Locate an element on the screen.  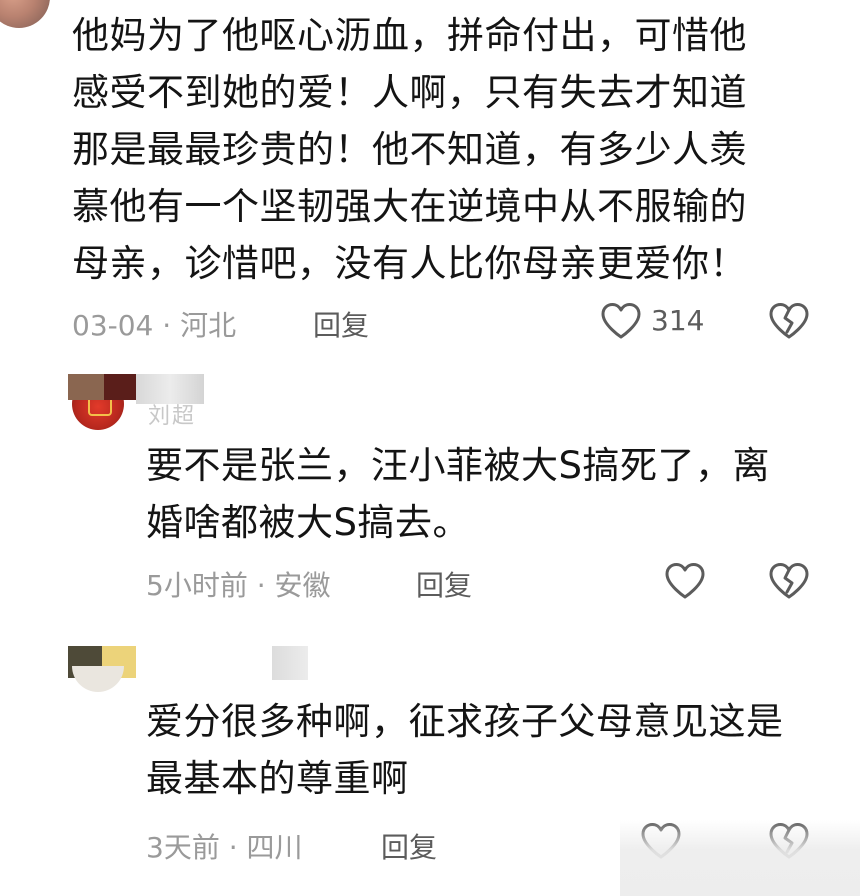
comment-text: 要不是张兰，汪小菲被大S搞死了，离 婚啥都被大S搞去。 is located at coordinates (458, 494).